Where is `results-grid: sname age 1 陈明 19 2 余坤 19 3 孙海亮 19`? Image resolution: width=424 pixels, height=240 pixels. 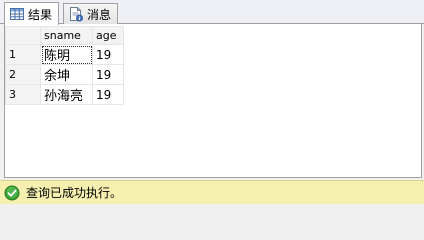
results-grid: sname age 1 陈明 19 2 余坤 19 3 孙海亮 19 is located at coordinates (64, 65).